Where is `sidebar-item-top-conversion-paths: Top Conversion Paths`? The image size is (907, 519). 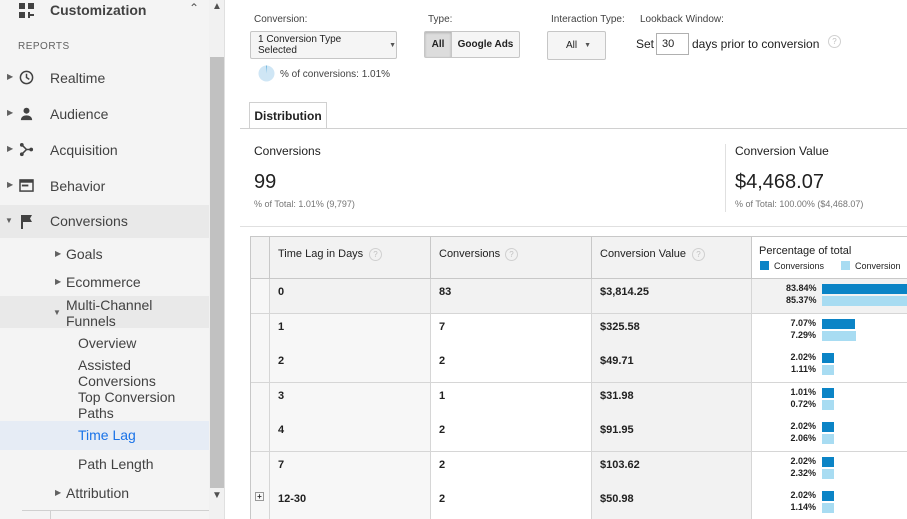
sidebar-item-top-conversion-paths: Top Conversion Paths is located at coordinates (104, 404).